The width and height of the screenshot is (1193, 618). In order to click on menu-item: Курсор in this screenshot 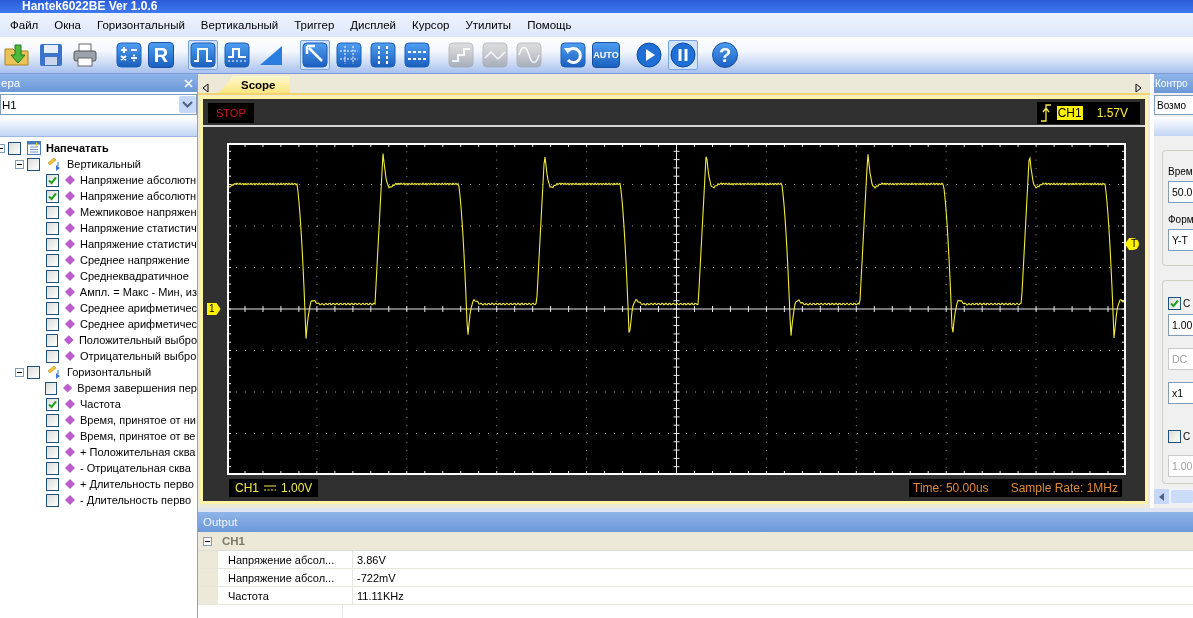, I will do `click(431, 25)`.